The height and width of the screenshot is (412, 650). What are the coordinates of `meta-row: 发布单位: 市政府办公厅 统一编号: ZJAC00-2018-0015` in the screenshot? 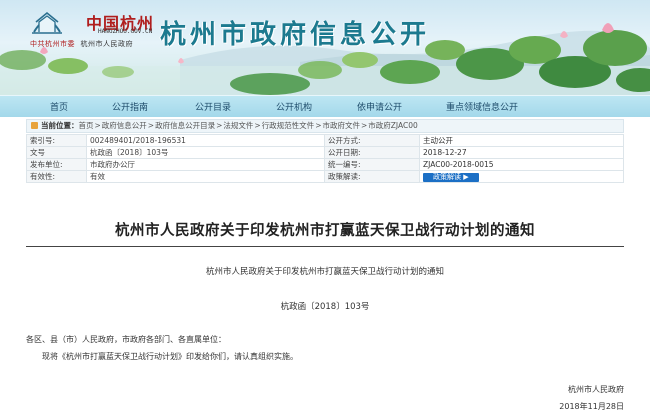 It's located at (325, 164).